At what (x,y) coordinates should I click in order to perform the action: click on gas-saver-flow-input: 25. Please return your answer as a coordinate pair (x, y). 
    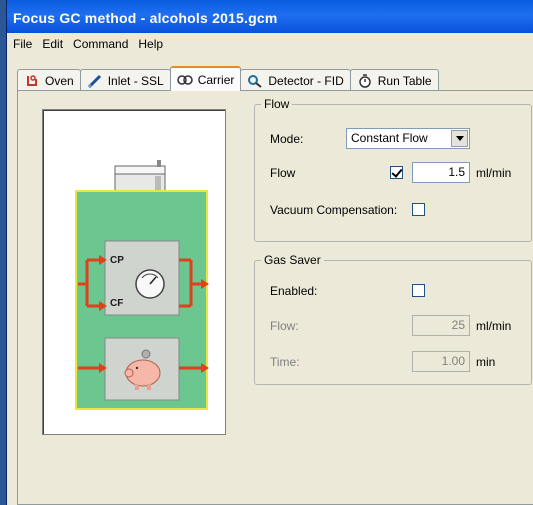
    Looking at the image, I should click on (441, 325).